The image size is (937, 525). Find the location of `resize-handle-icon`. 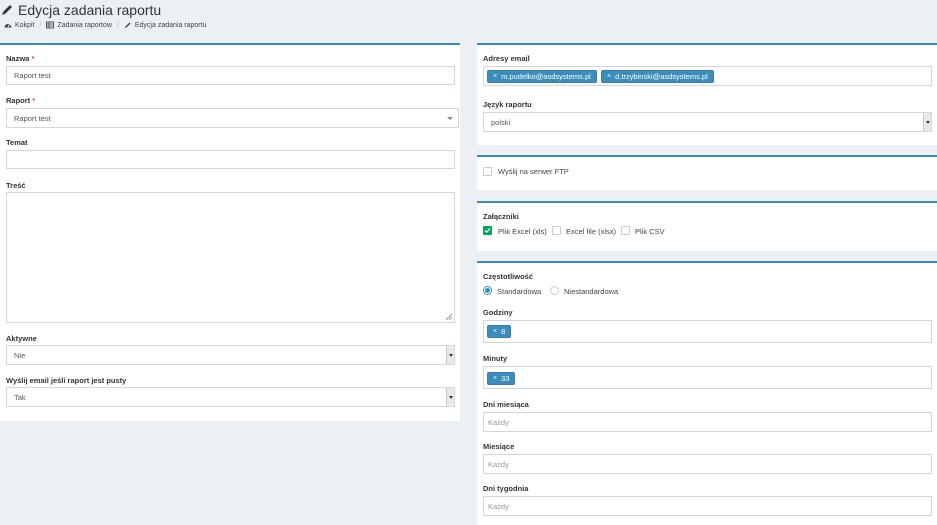

resize-handle-icon is located at coordinates (449, 317).